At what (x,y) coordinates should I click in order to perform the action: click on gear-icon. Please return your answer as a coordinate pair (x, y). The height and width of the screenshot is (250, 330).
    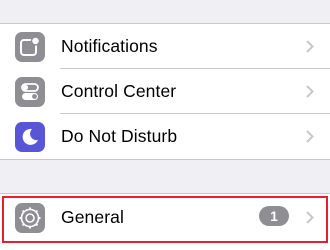
    Looking at the image, I should click on (30, 218).